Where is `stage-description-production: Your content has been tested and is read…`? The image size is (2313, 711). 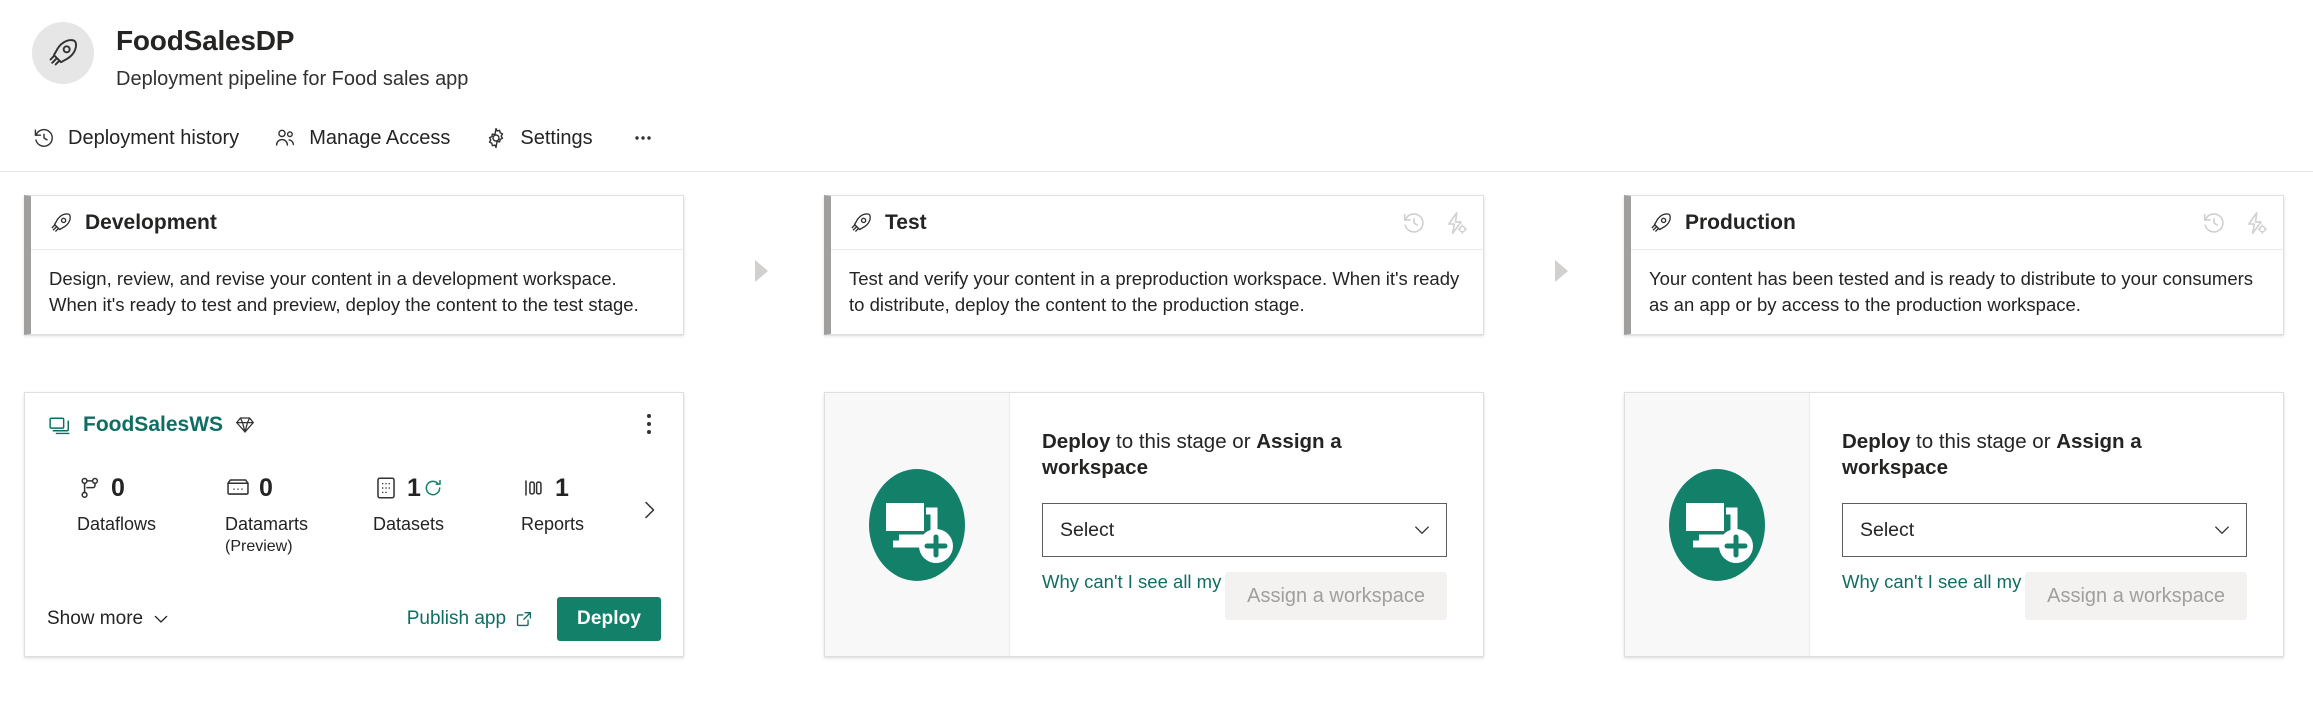
stage-description-production: Your content has been tested and is read… is located at coordinates (1951, 291).